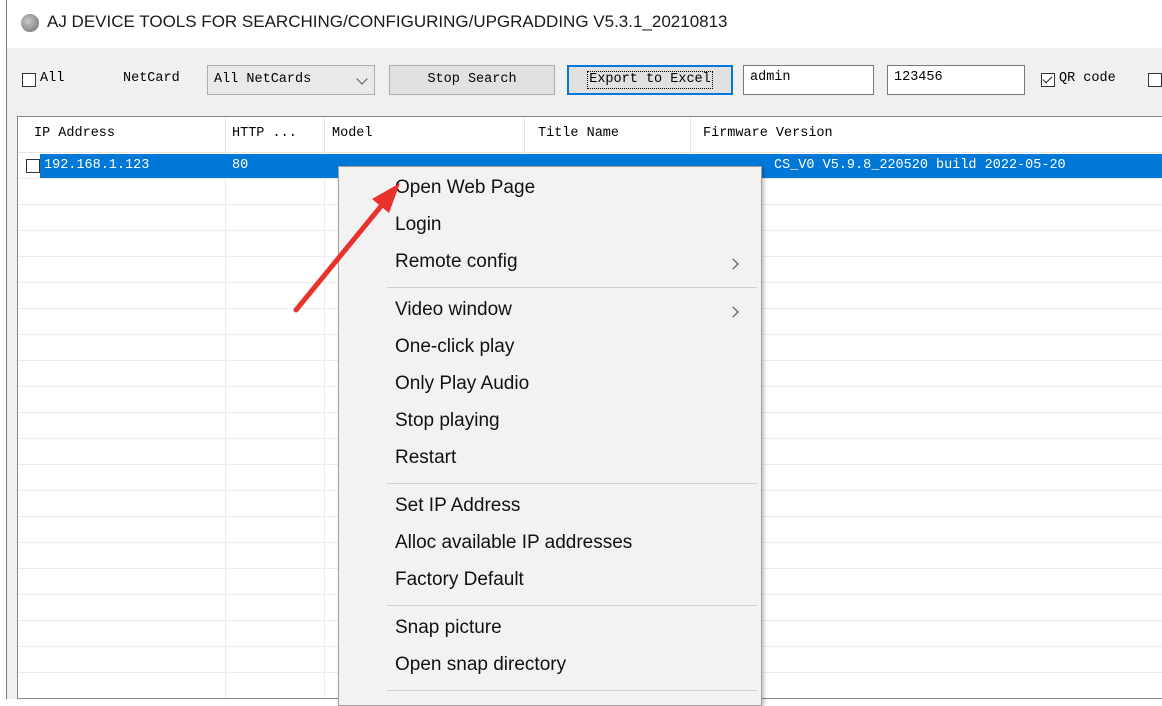 The height and width of the screenshot is (706, 1162). What do you see at coordinates (52, 78) in the screenshot?
I see `select-all-label: All` at bounding box center [52, 78].